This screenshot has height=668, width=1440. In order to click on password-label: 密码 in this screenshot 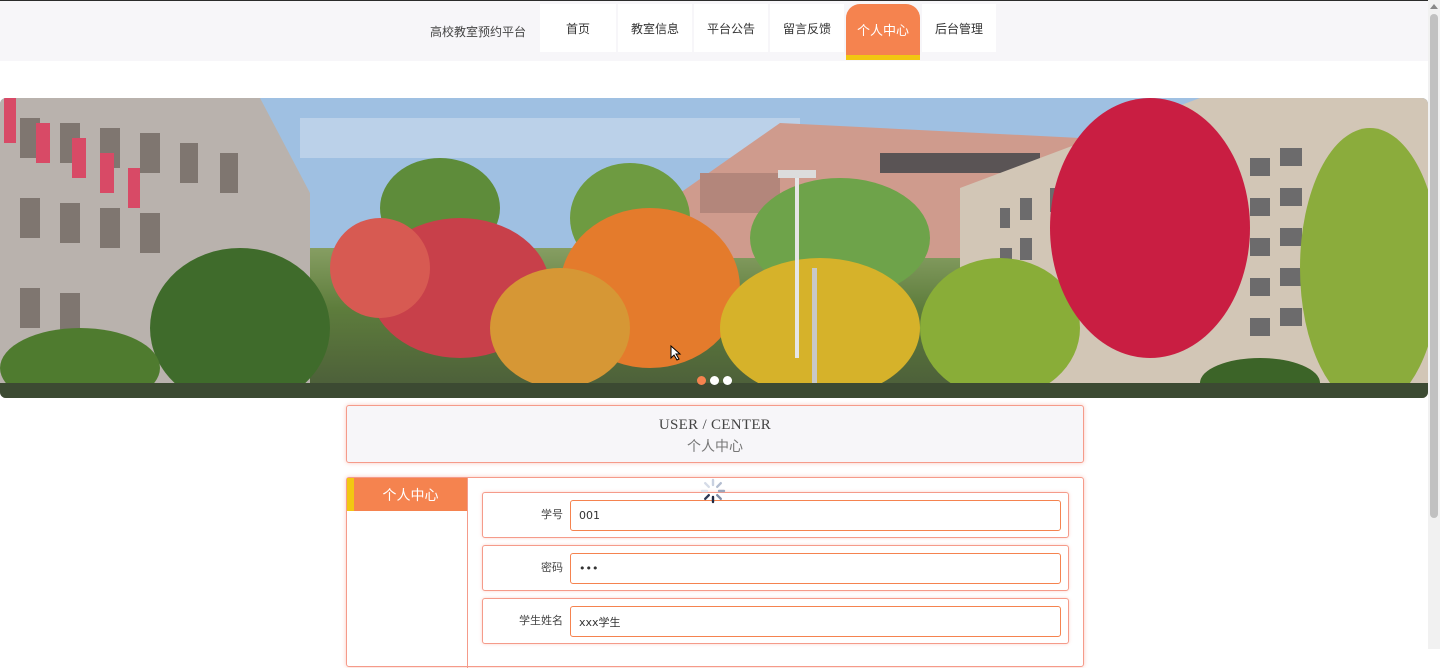, I will do `click(552, 567)`.